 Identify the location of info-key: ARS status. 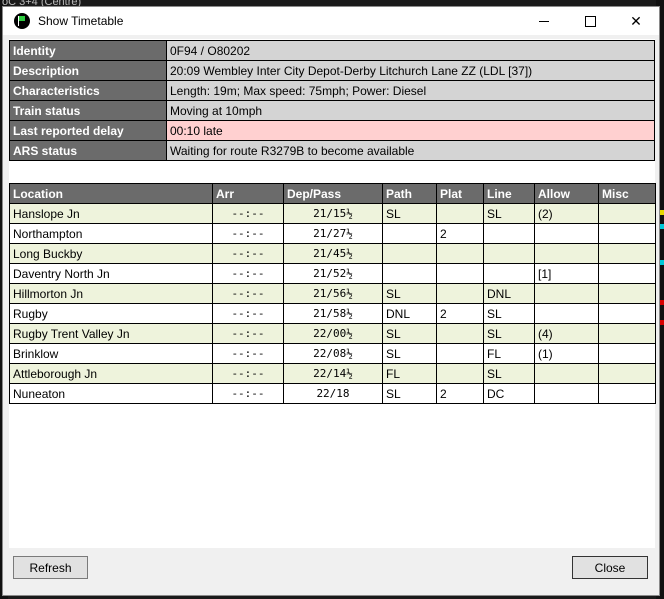
(88, 150).